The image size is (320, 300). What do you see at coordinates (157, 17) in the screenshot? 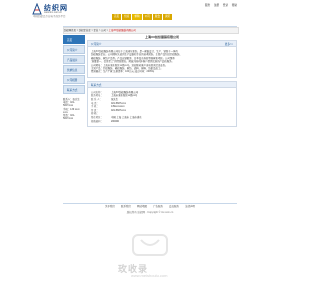
I see `nav-exhibition: 展会` at bounding box center [157, 17].